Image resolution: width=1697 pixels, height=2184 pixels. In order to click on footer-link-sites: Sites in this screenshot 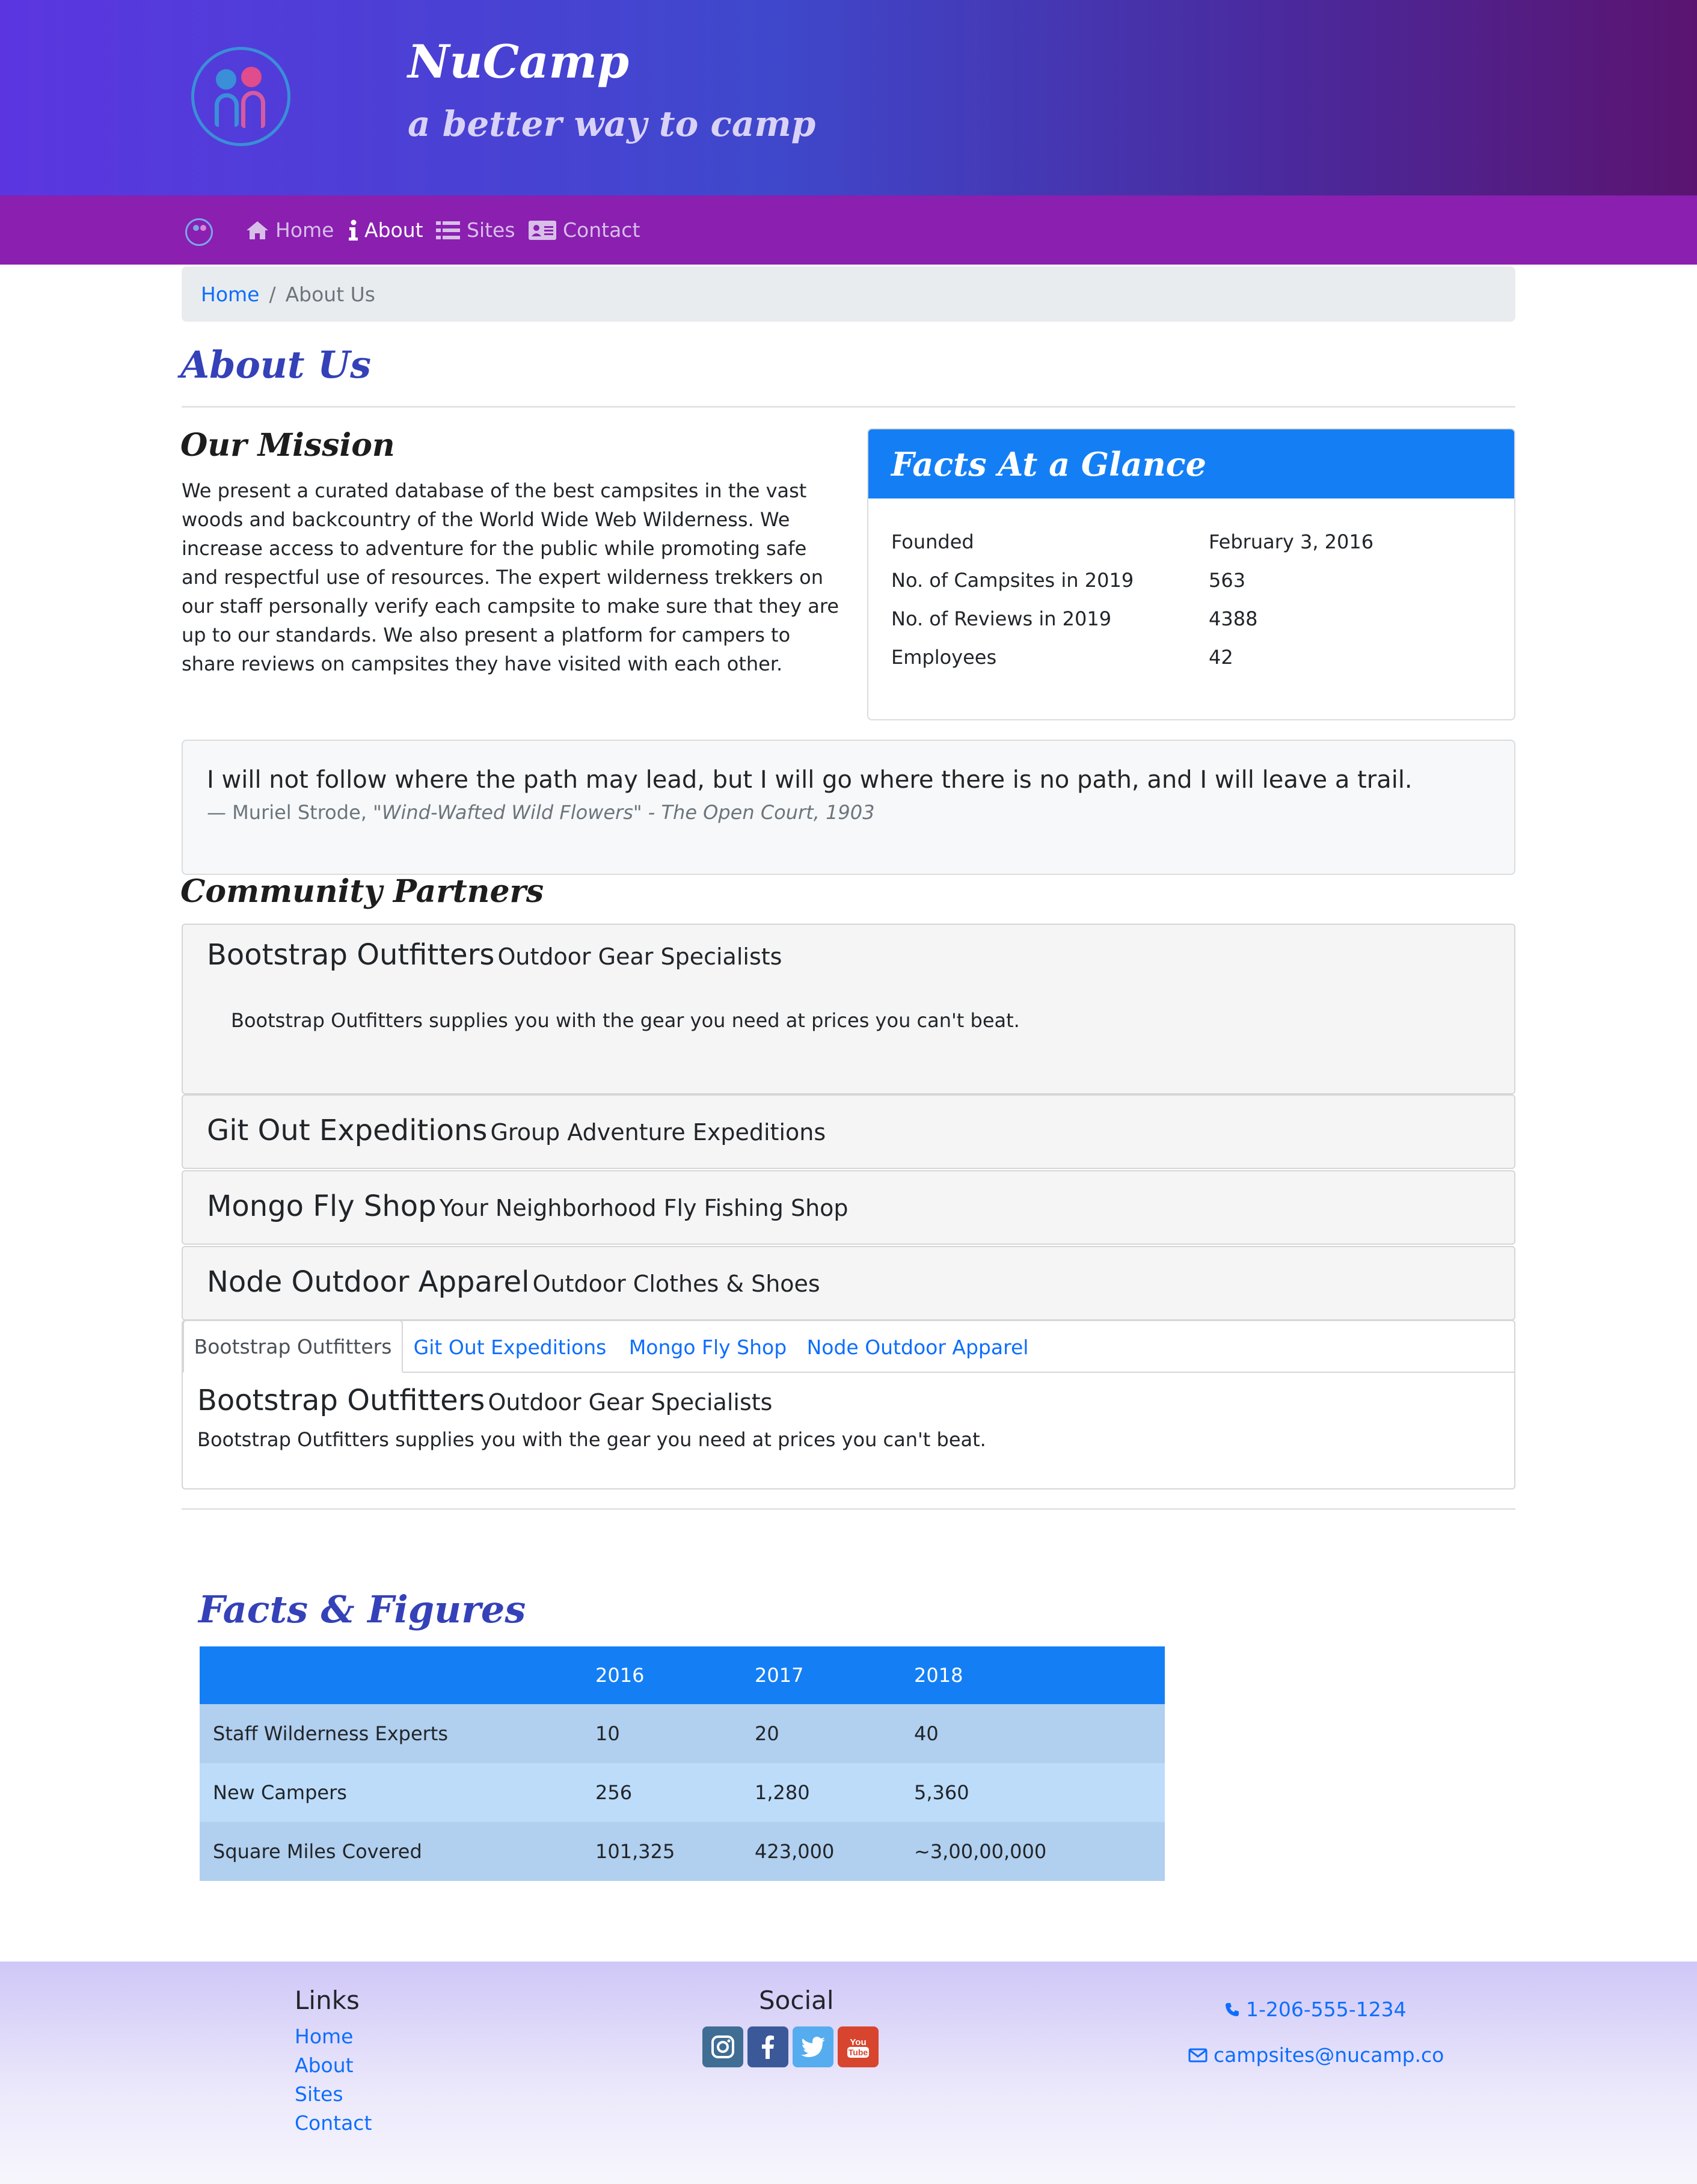, I will do `click(319, 2094)`.